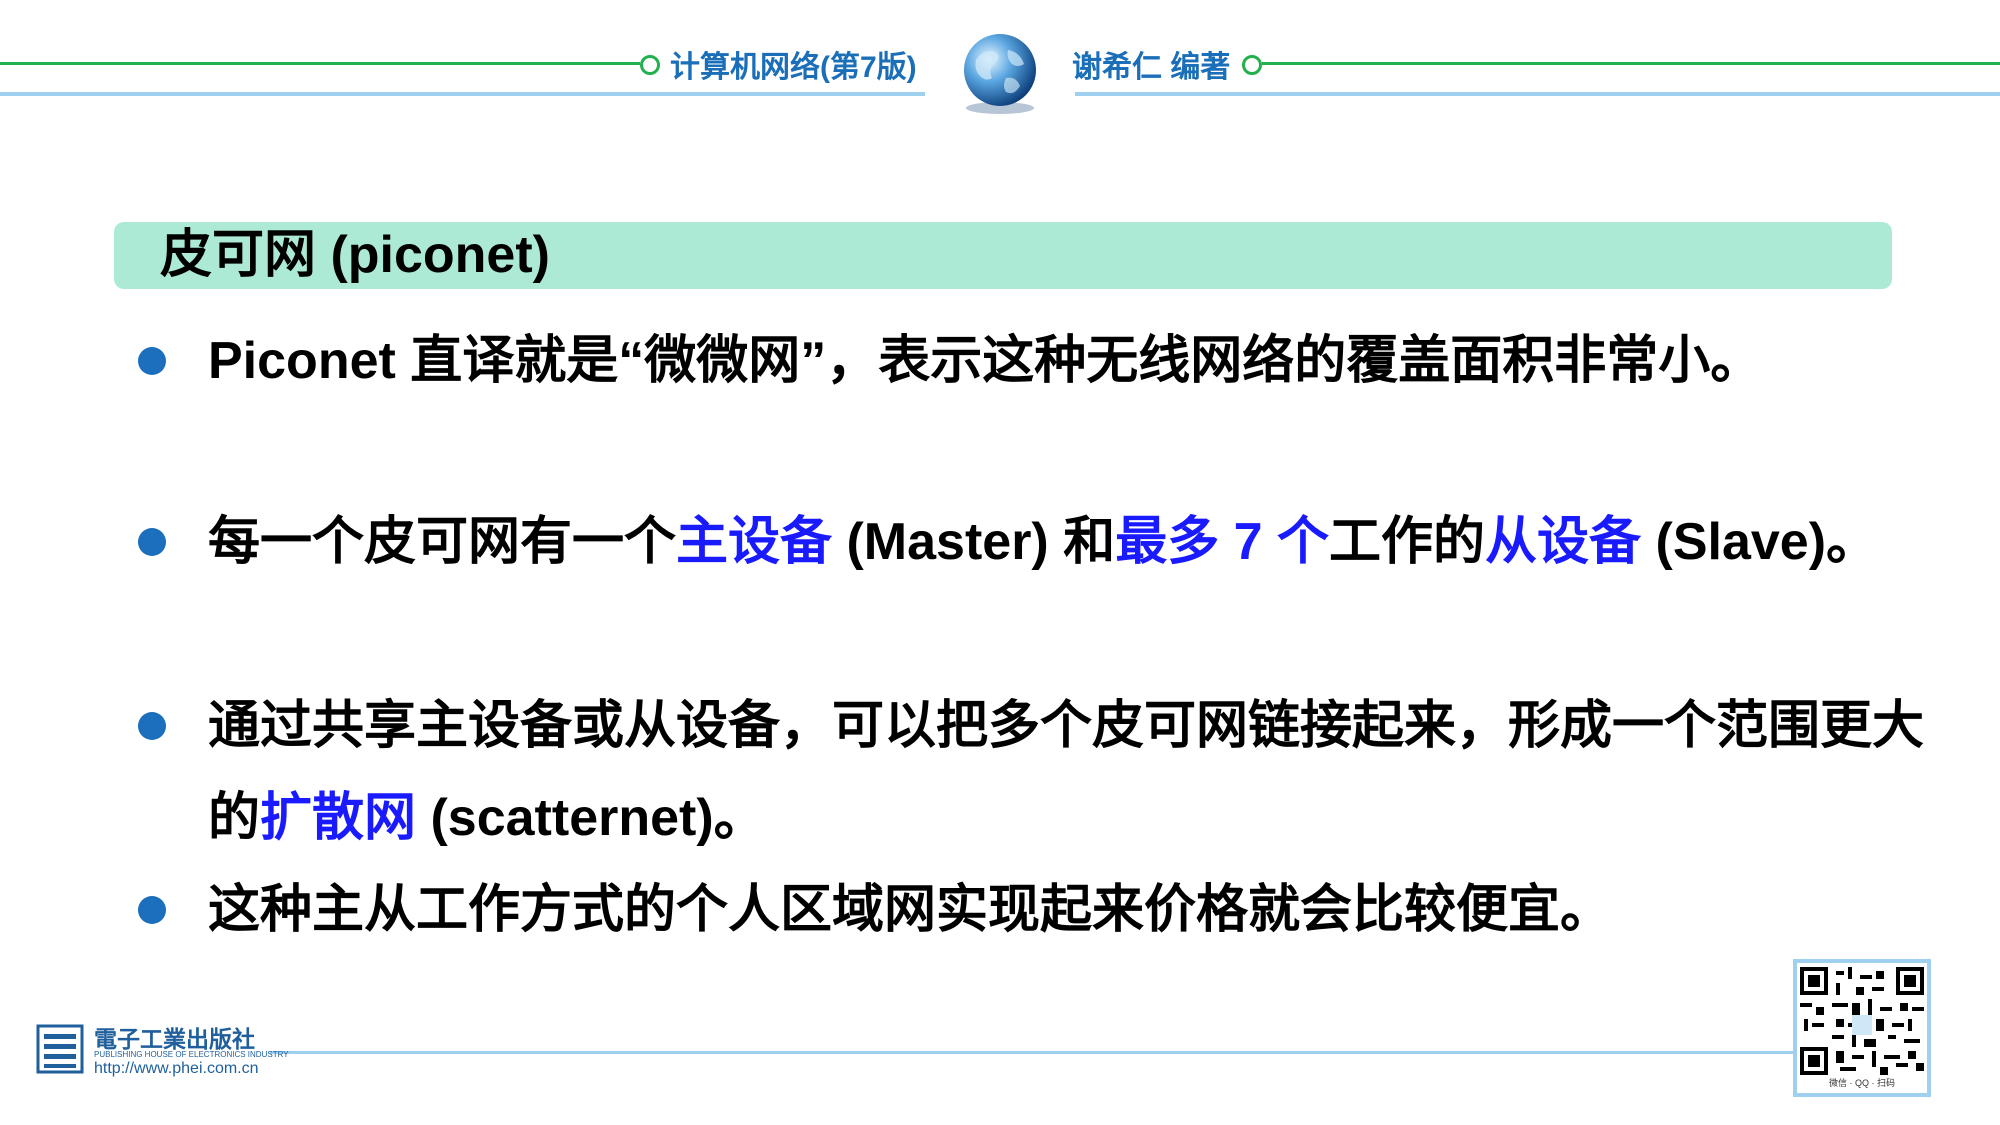 The height and width of the screenshot is (1125, 2000). I want to click on highlight-master-device: 主设备, so click(754, 542).